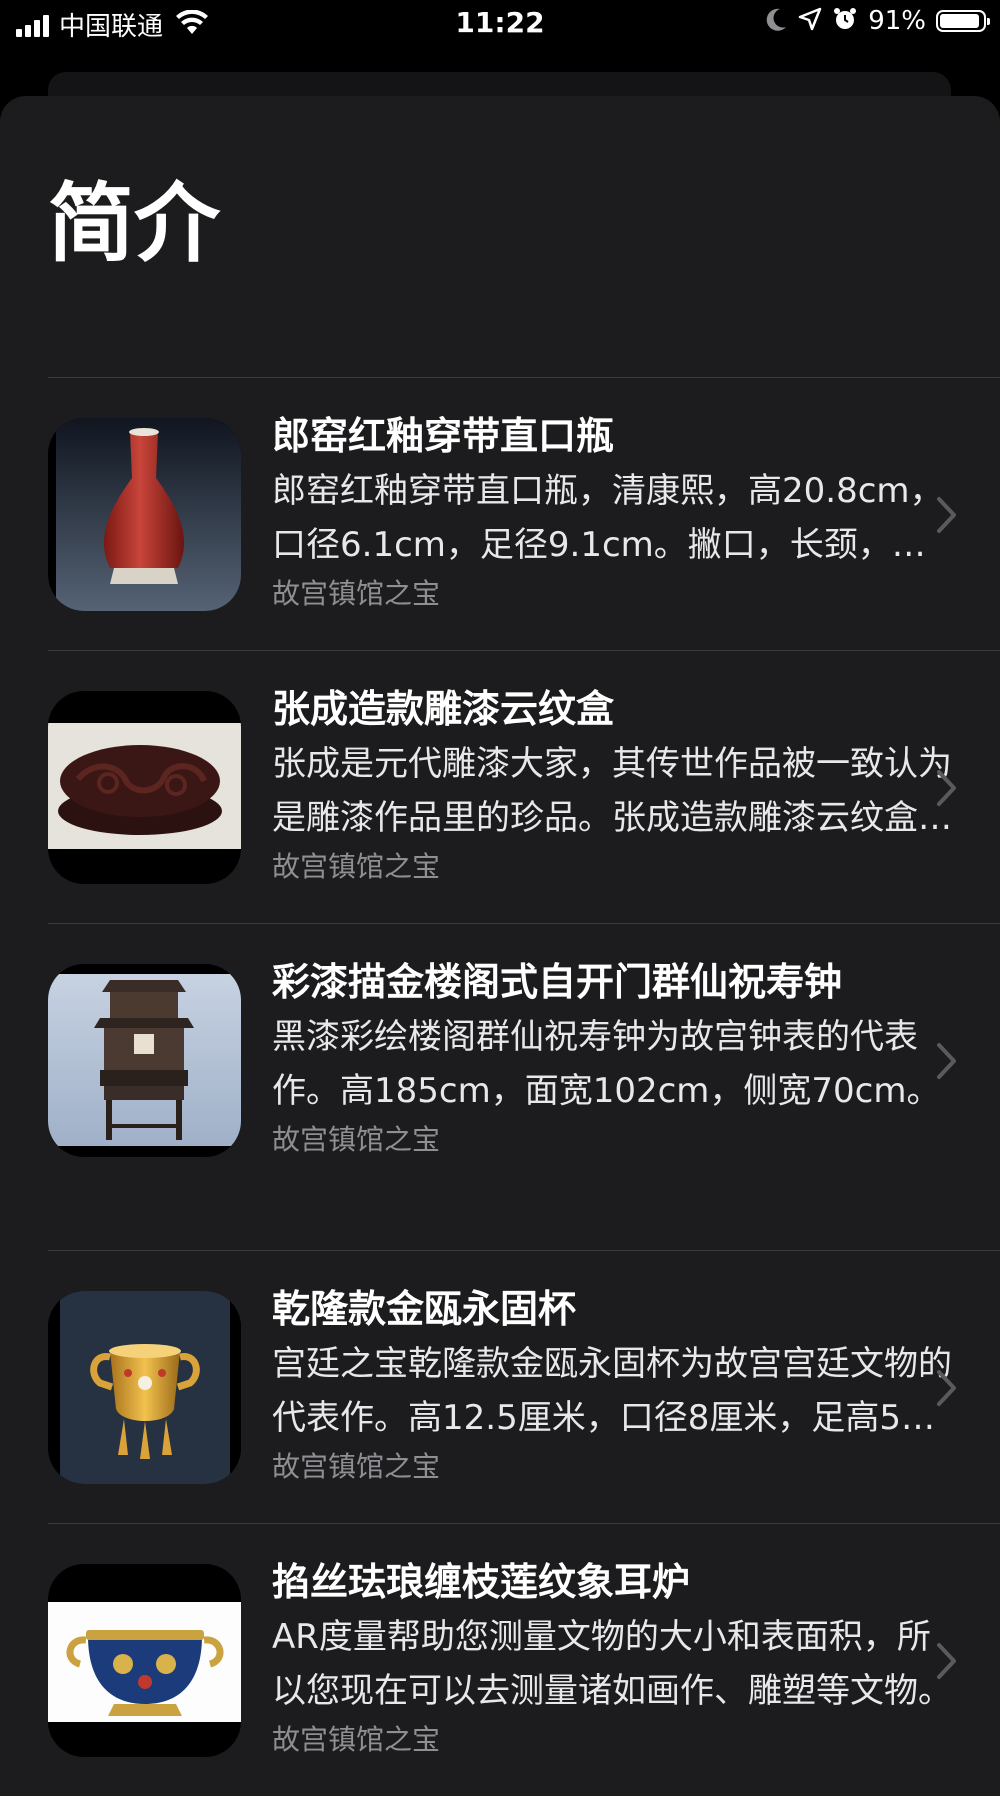  I want to click on item-title: 乾隆款金瓯永固杯, so click(424, 1309).